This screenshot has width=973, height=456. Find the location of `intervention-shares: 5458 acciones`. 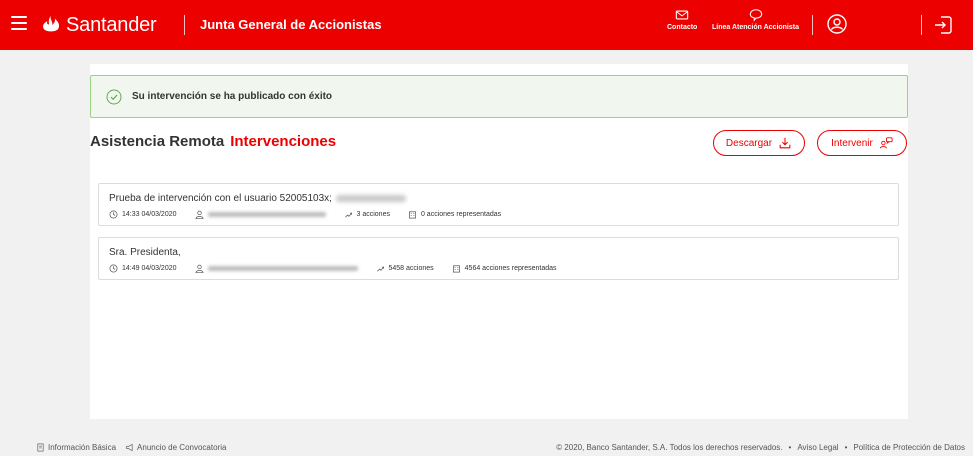

intervention-shares: 5458 acciones is located at coordinates (405, 268).